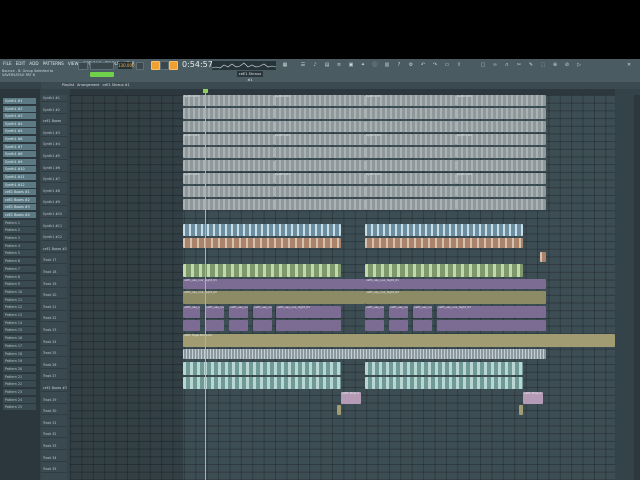 Image resolution: width=640 pixels, height=480 pixels. I want to click on picker-audio-item: Pattern 3, so click(19, 238).